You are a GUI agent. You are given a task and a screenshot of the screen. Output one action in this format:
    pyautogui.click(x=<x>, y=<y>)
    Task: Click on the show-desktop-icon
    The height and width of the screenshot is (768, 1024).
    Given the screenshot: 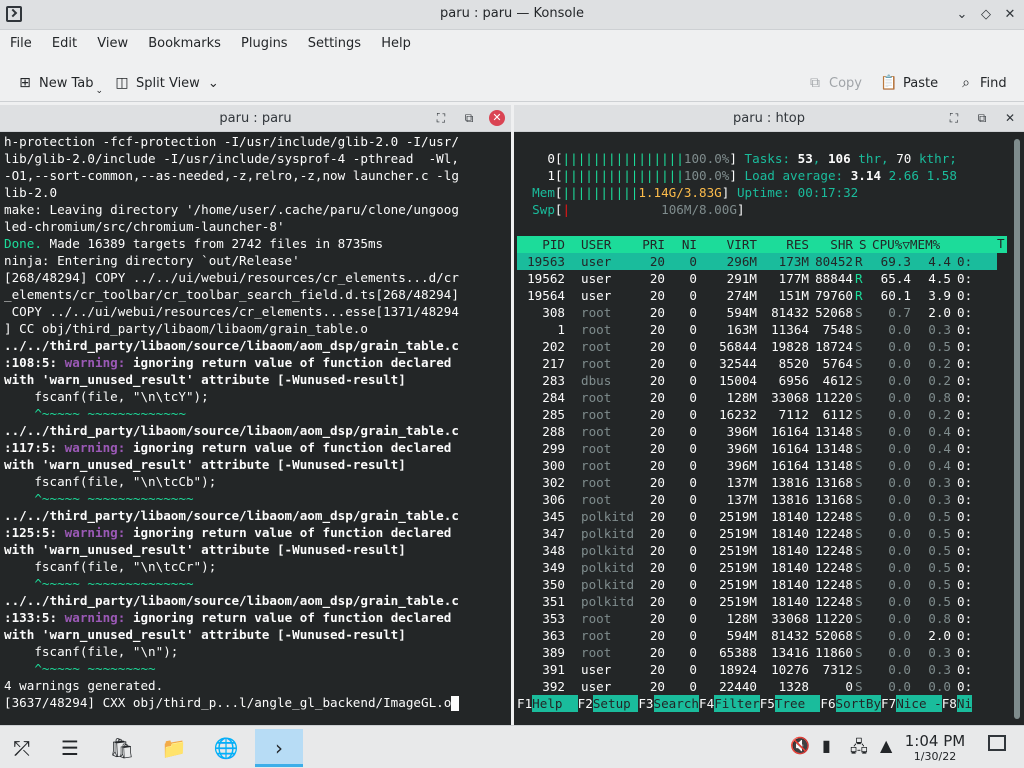 What is the action you would take?
    pyautogui.click(x=997, y=743)
    